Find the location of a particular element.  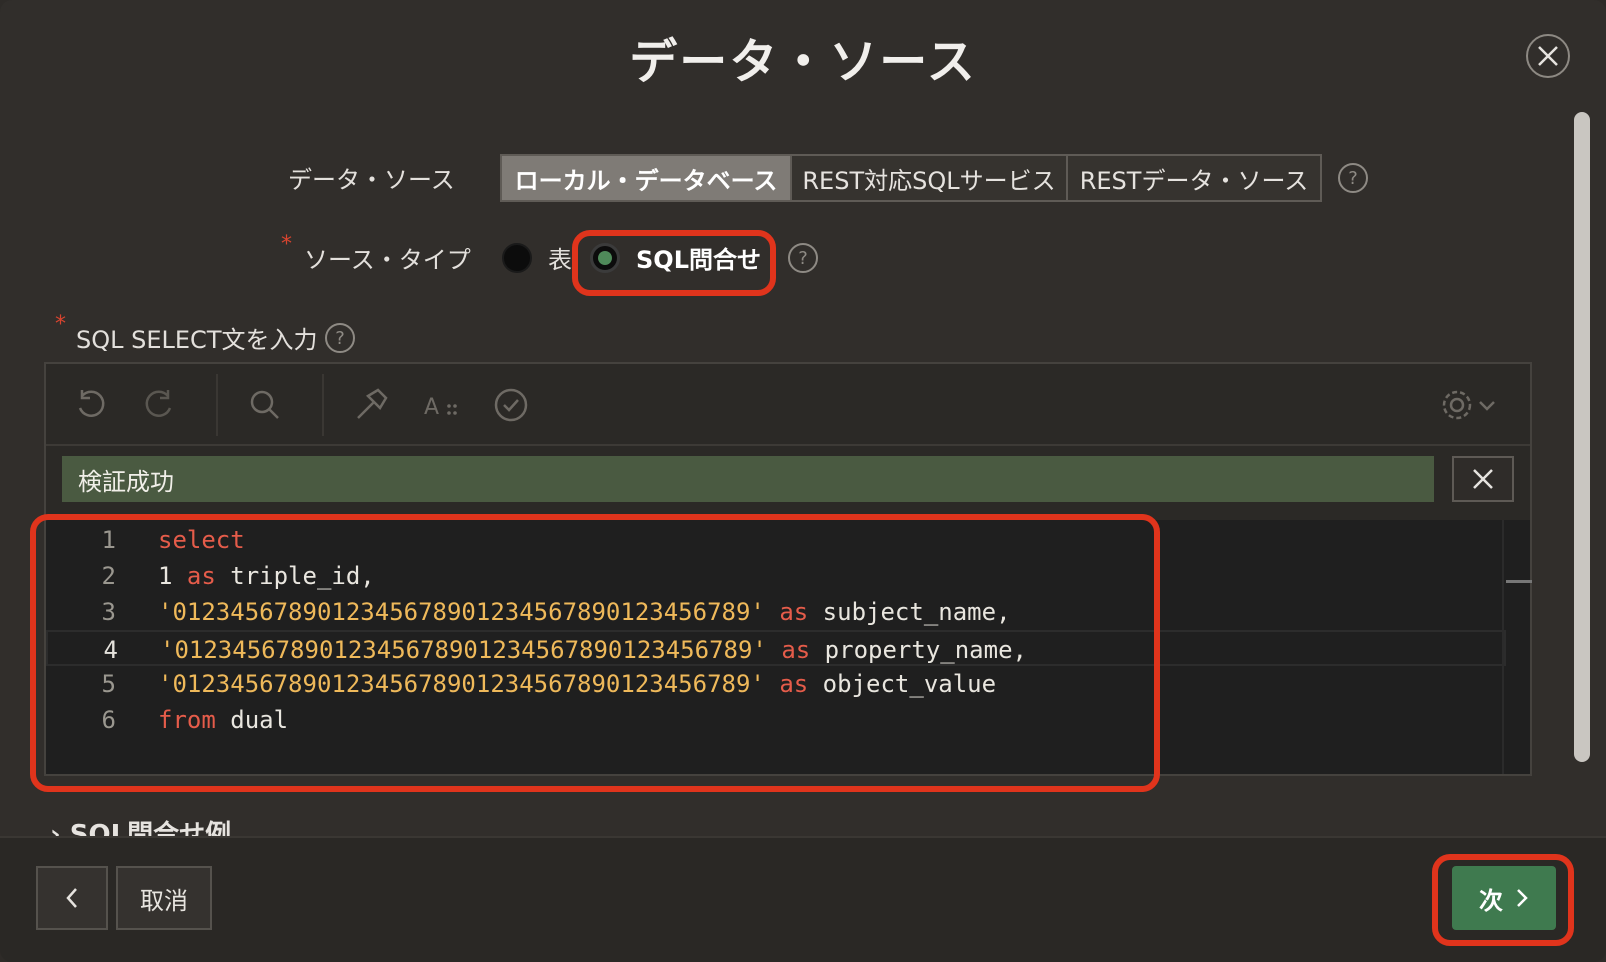

dialog-title: データ・ソース is located at coordinates (803, 62).